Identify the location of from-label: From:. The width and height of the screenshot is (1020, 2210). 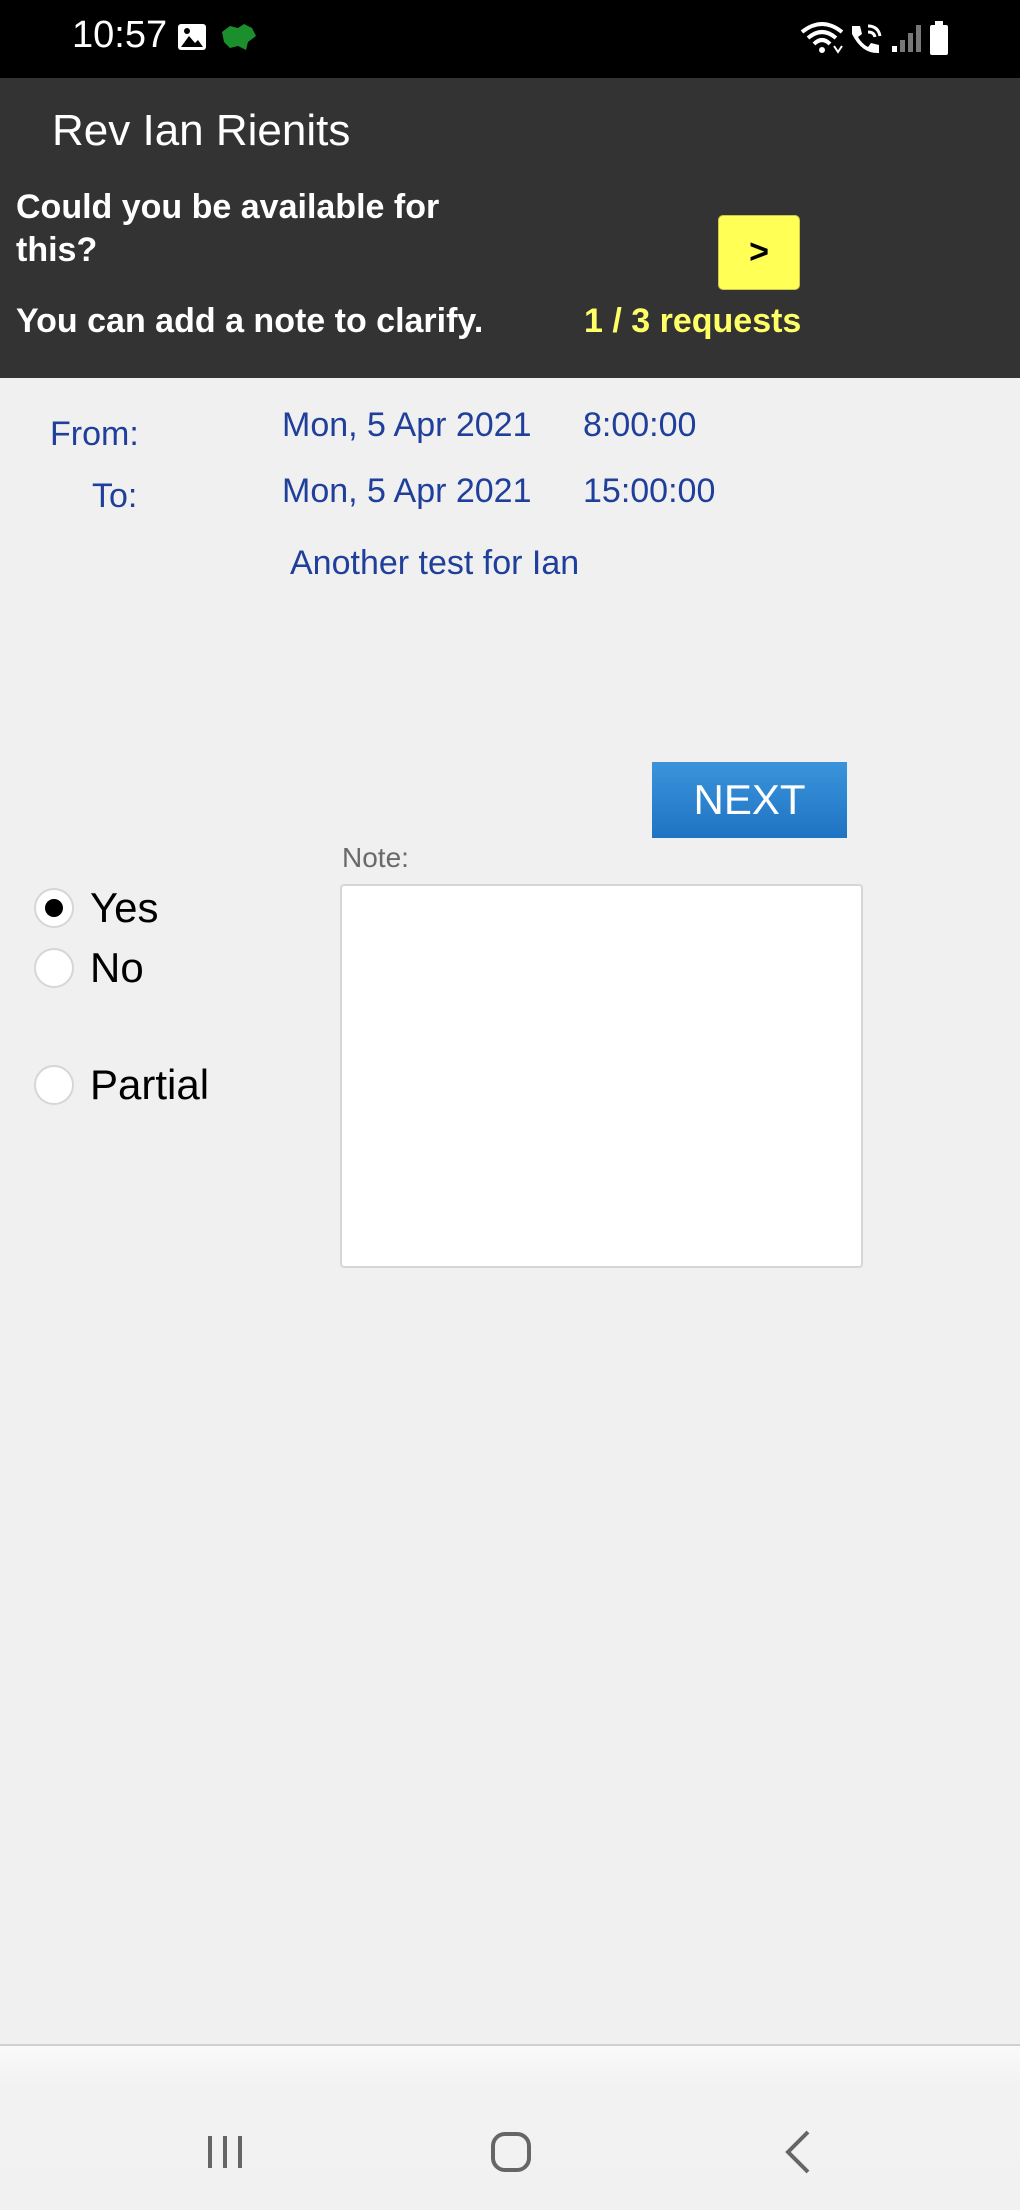
(94, 434).